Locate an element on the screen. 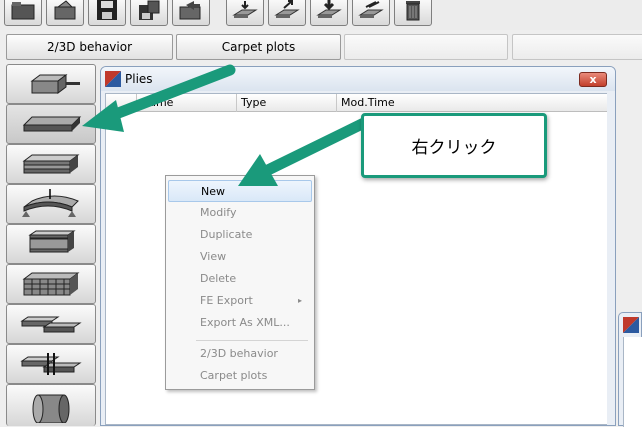  folder-button is located at coordinates (23, 13).